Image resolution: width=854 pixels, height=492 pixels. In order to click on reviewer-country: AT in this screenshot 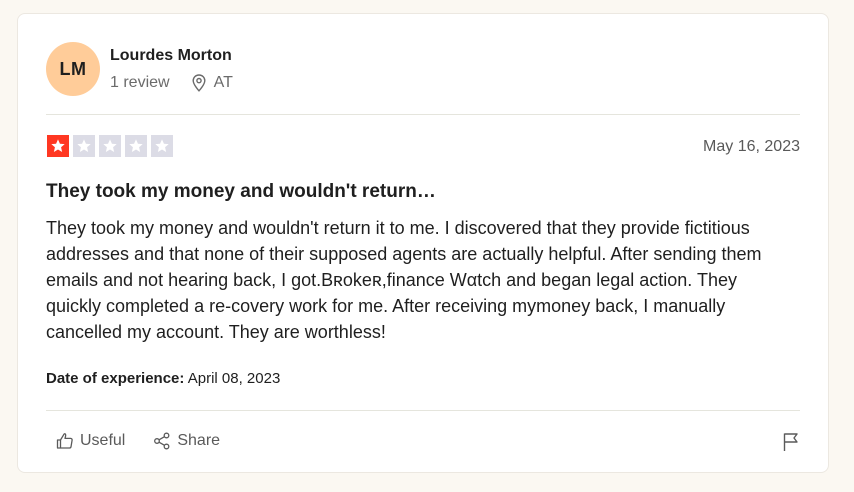, I will do `click(212, 83)`.